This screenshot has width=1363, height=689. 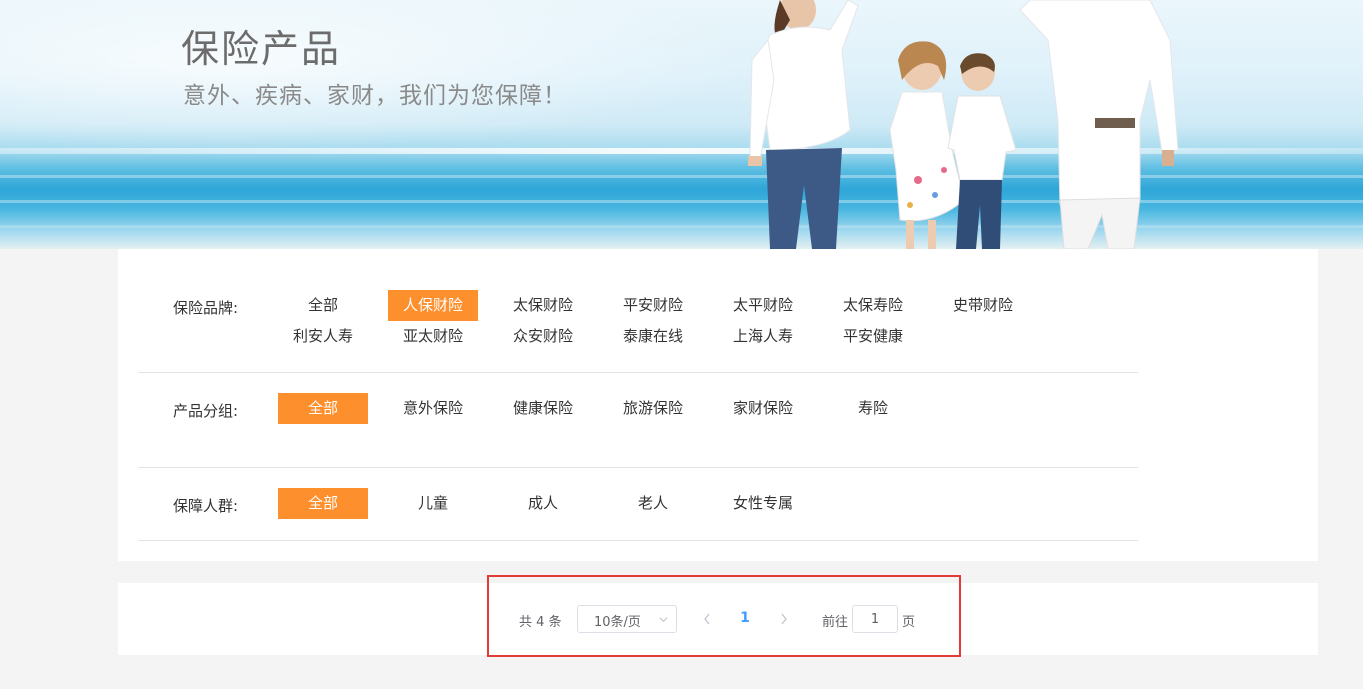 What do you see at coordinates (380, 75) in the screenshot?
I see `banner-haze` at bounding box center [380, 75].